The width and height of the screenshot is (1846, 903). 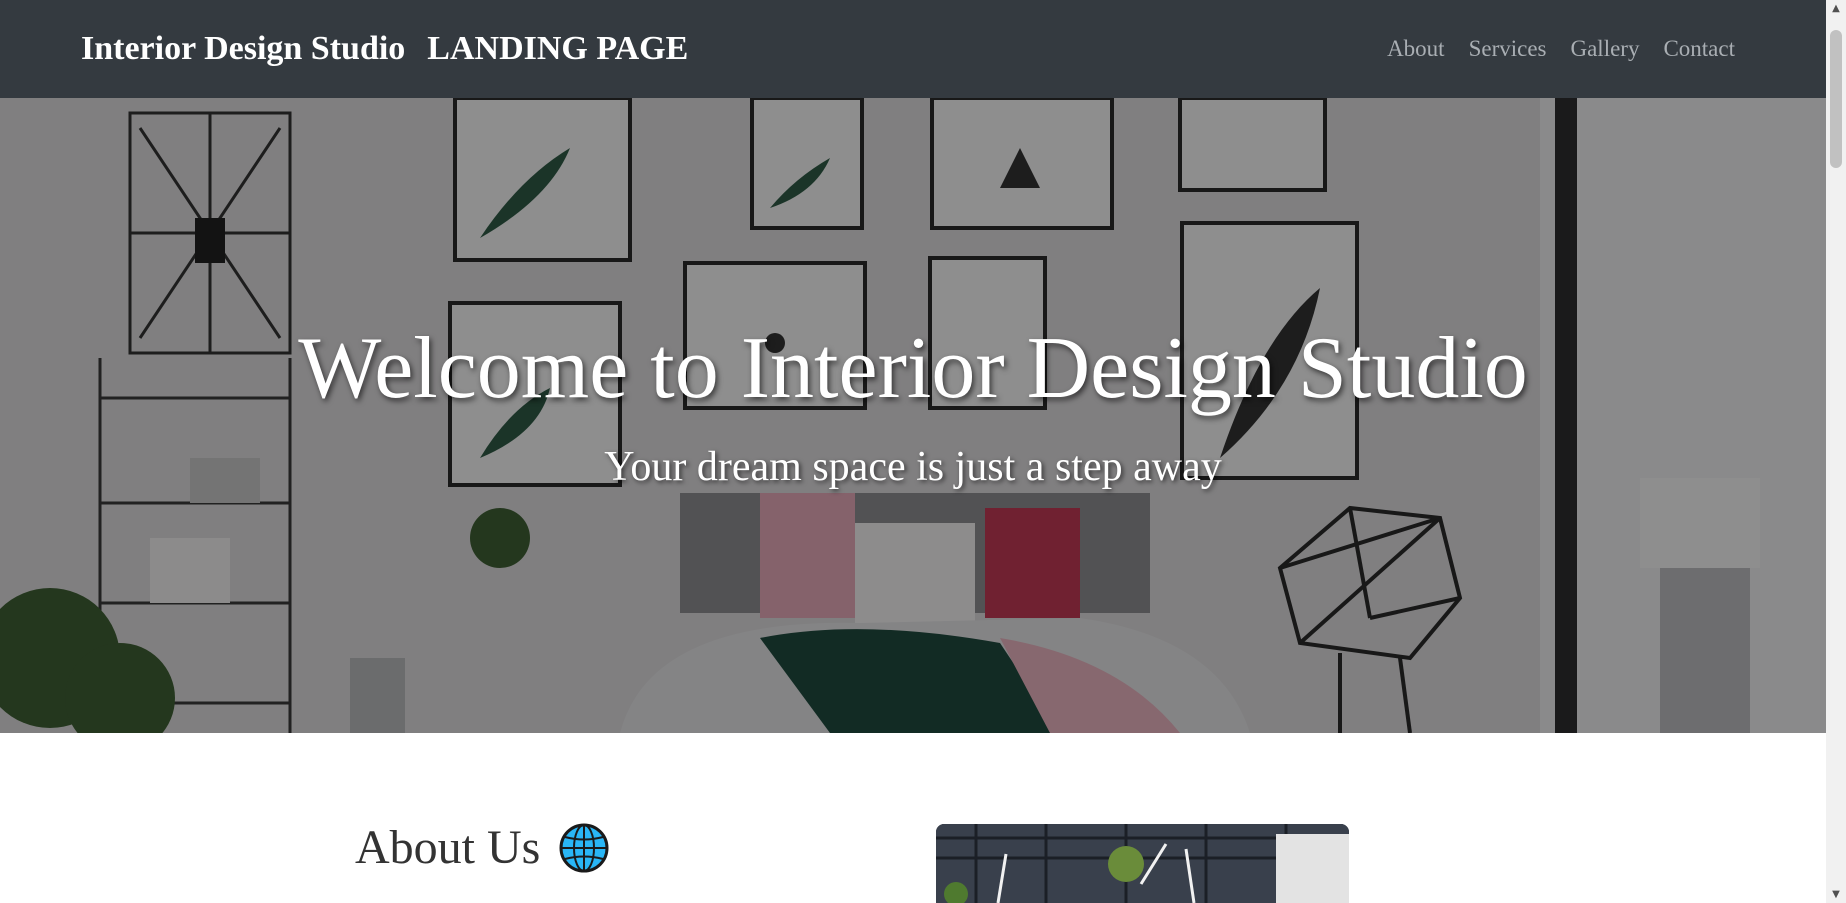 I want to click on scroll-up-arrow-icon: ▲, so click(x=1836, y=8).